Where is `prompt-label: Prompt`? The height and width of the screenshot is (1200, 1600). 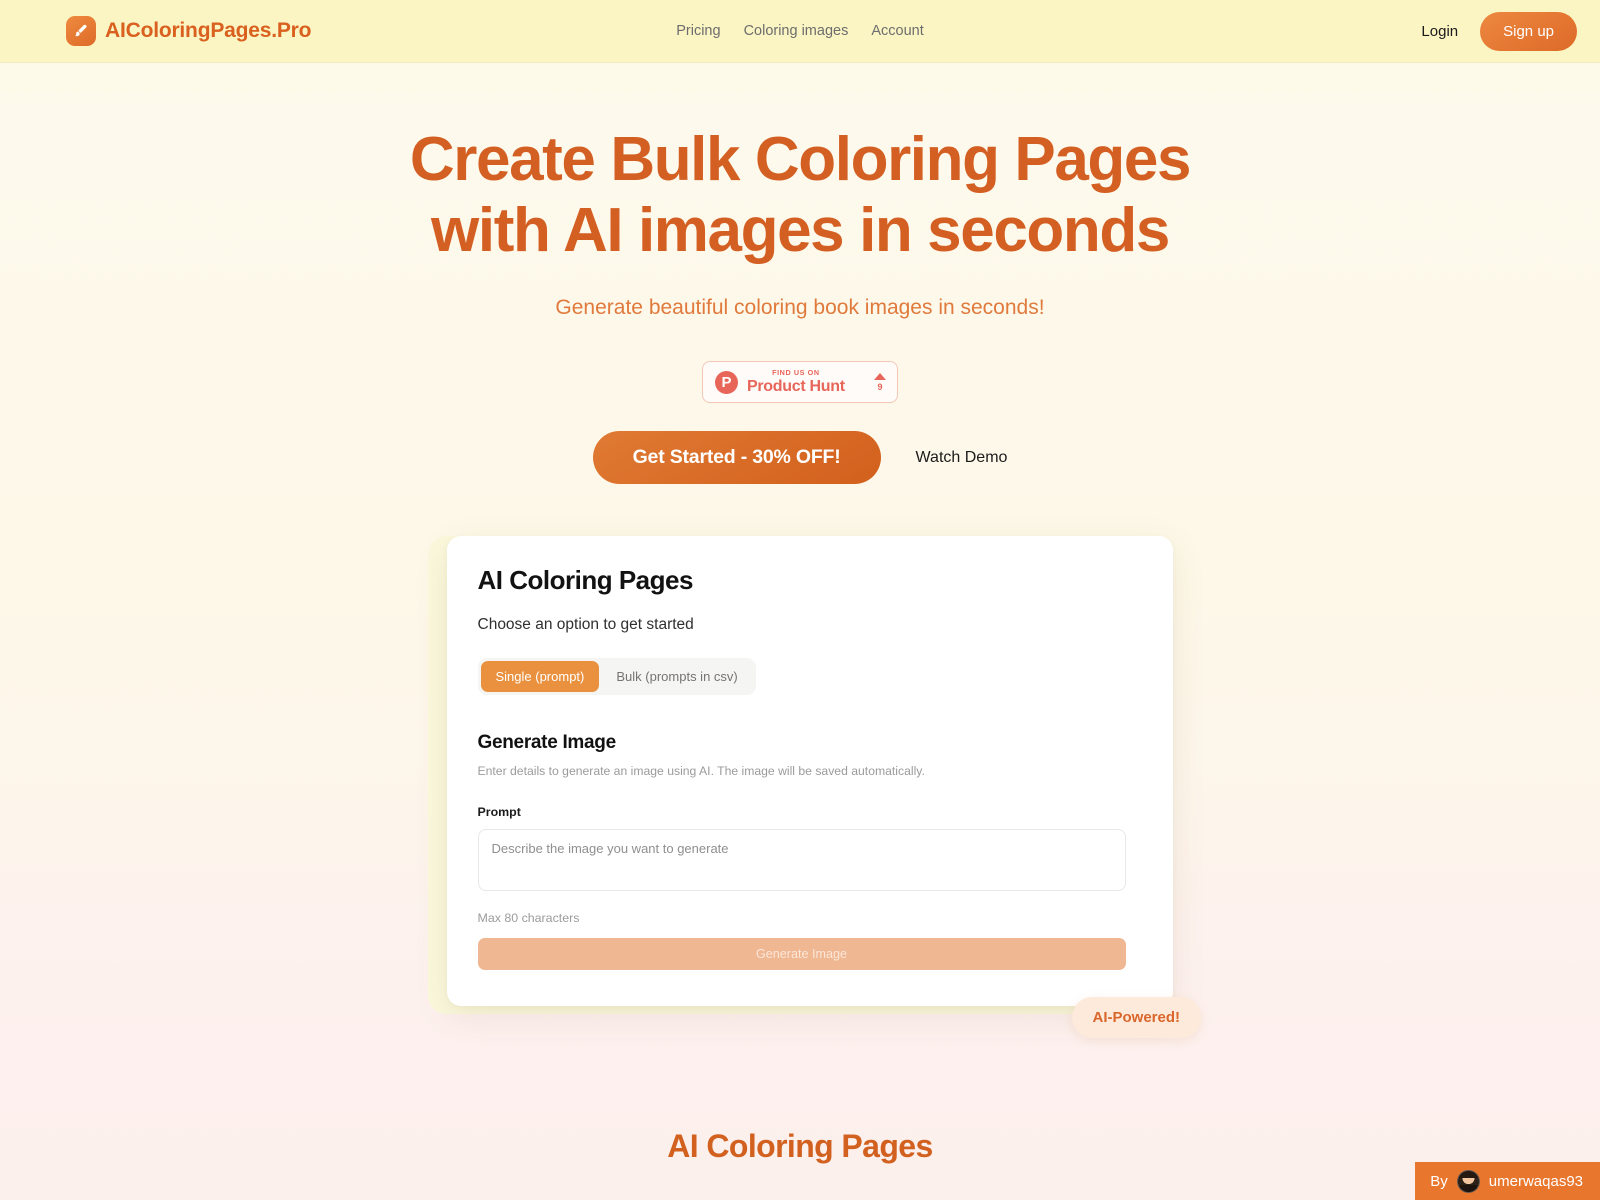 prompt-label: Prompt is located at coordinates (499, 812).